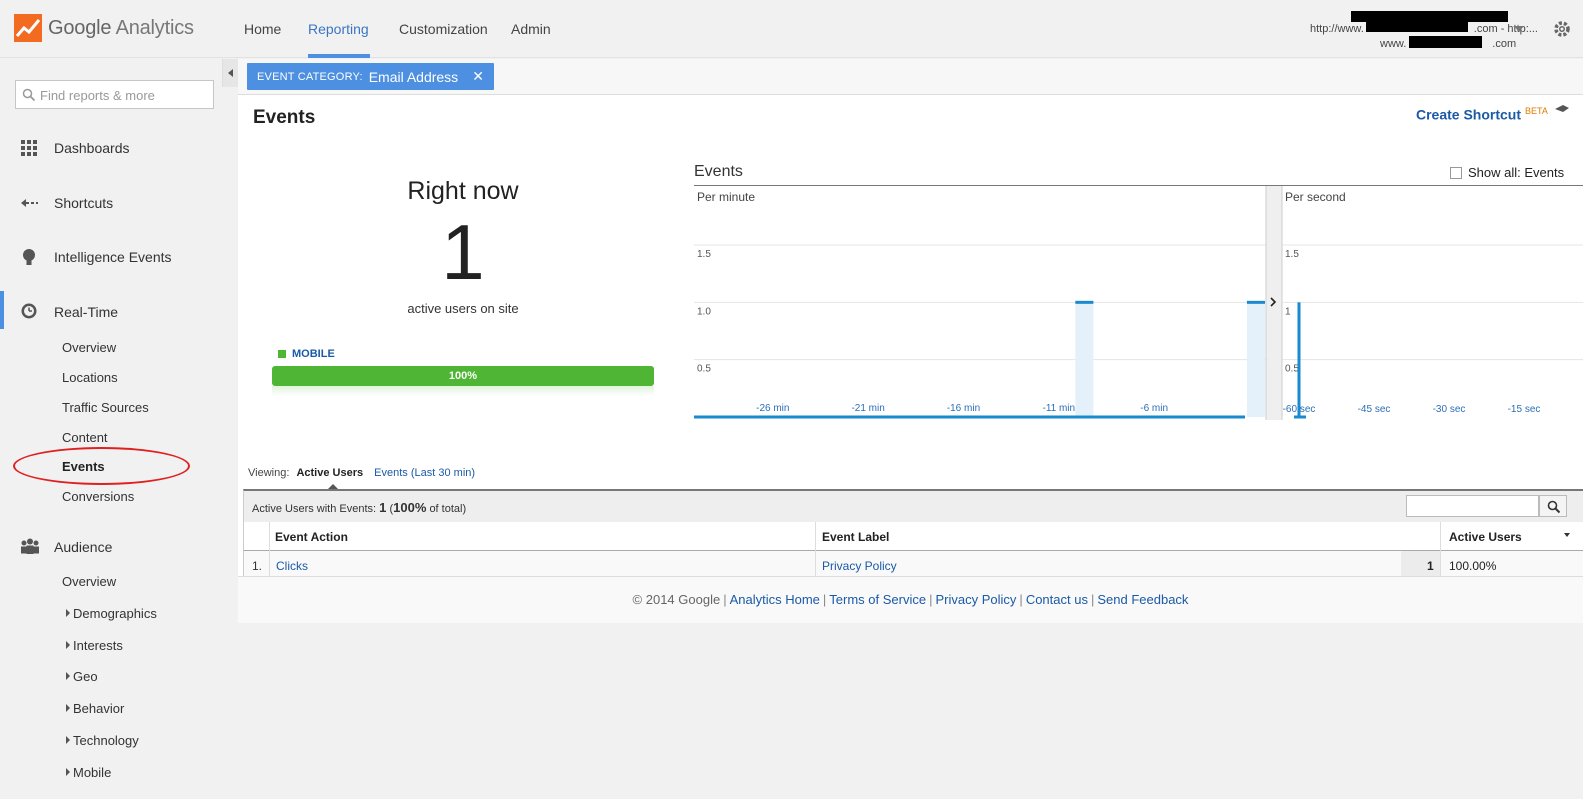 The width and height of the screenshot is (1583, 799). I want to click on footer-link-contact: Contact us, so click(1057, 599).